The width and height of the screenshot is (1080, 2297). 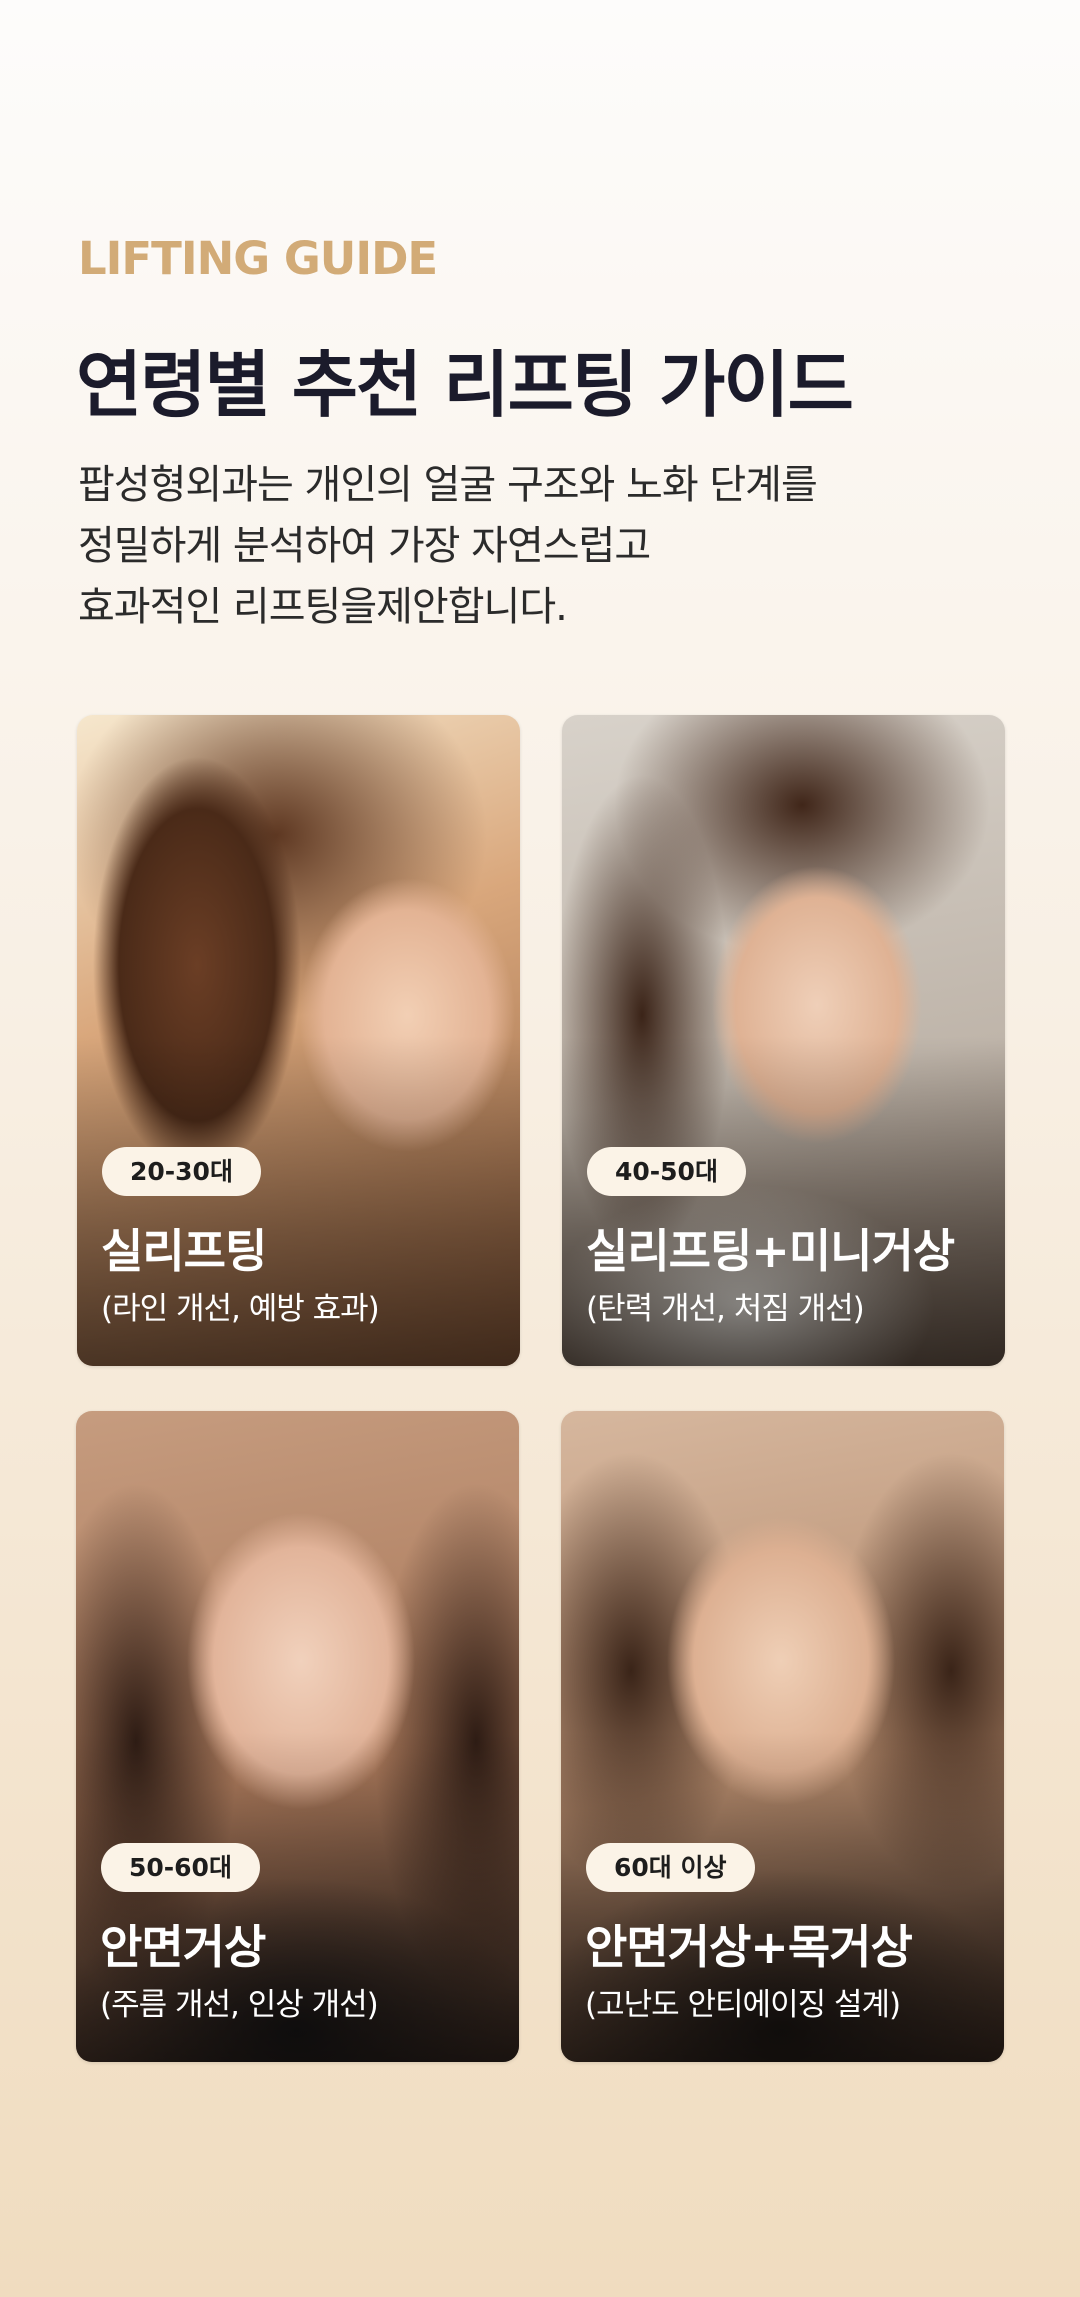 What do you see at coordinates (465, 385) in the screenshot?
I see `page-title: 연령별 추천 리프팅 가이드` at bounding box center [465, 385].